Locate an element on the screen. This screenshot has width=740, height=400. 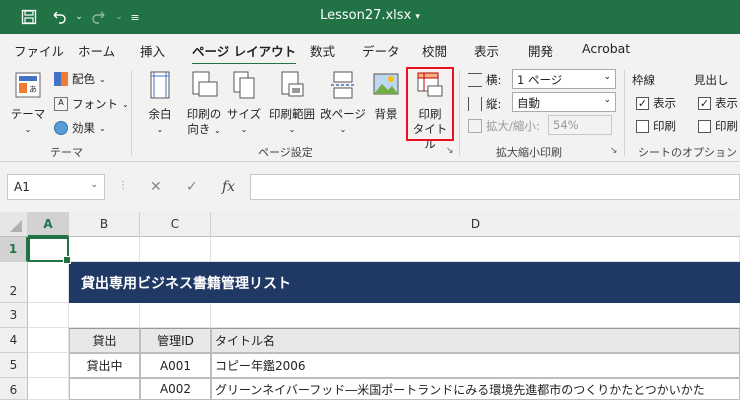
size-button: サイズ ⌄ is located at coordinates (244, 103).